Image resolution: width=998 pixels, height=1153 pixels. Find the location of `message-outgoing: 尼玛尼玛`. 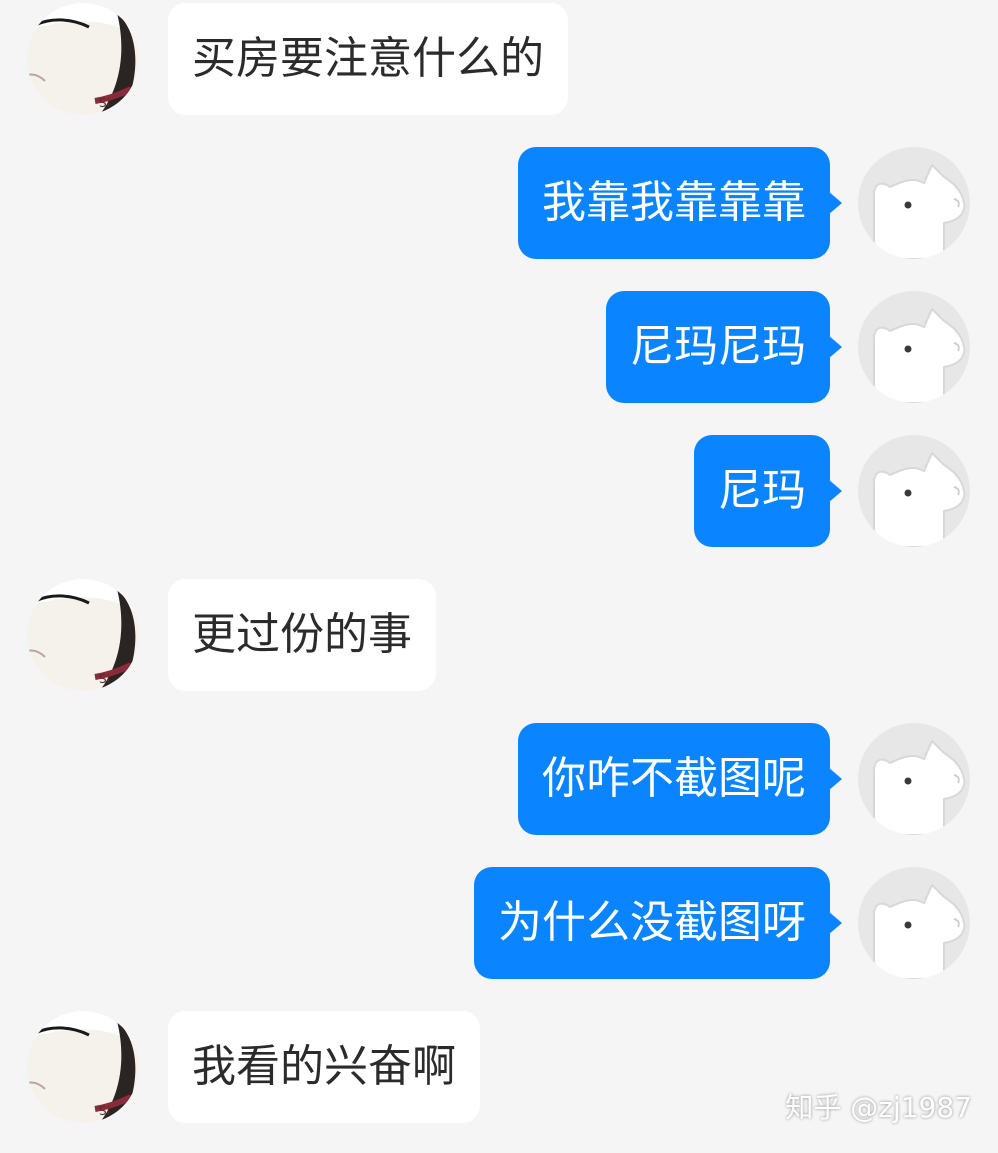

message-outgoing: 尼玛尼玛 is located at coordinates (499, 347).